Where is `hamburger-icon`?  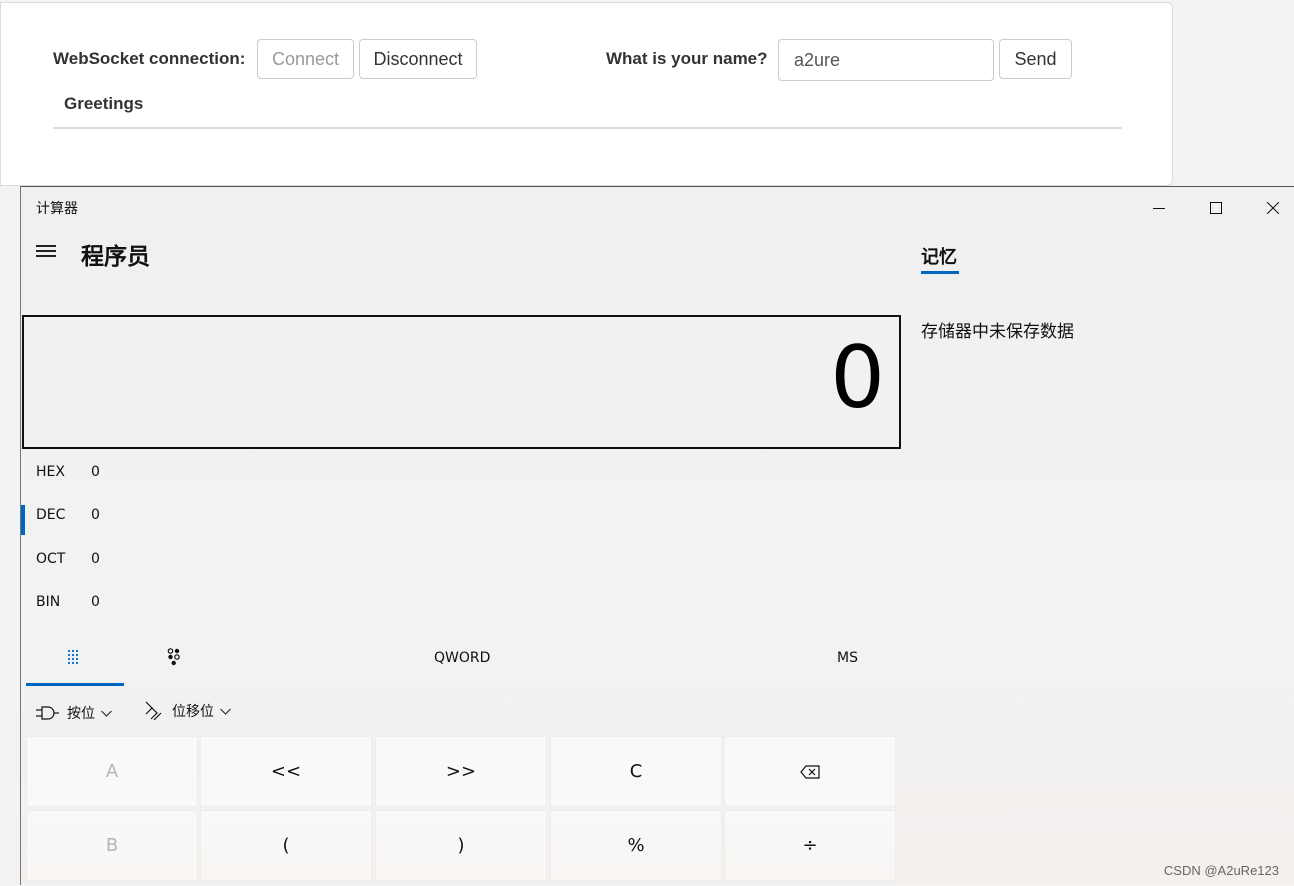
hamburger-icon is located at coordinates (46, 252).